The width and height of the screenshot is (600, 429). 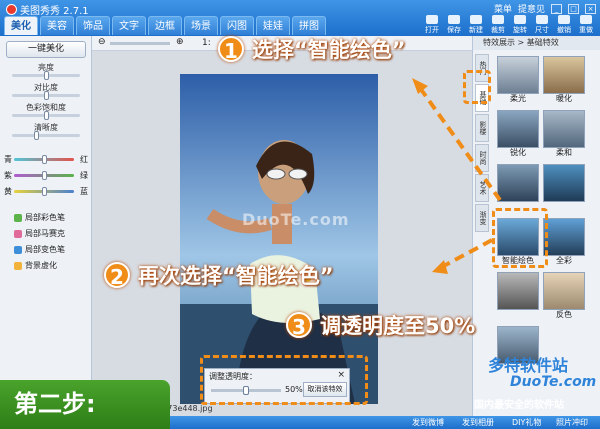 I want to click on brand-name: 多特软件站, so click(x=528, y=365).